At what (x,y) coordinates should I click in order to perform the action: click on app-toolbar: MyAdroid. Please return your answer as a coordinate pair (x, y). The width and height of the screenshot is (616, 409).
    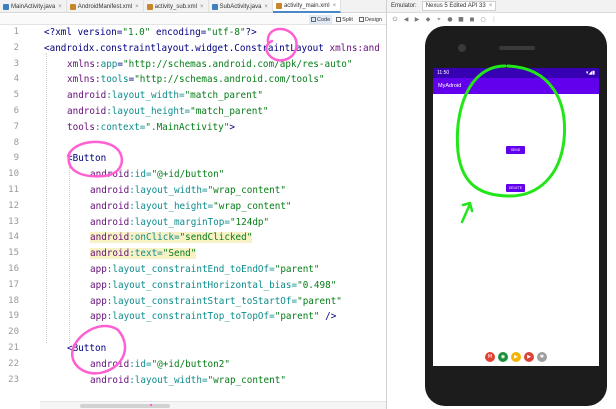
    Looking at the image, I should click on (516, 86).